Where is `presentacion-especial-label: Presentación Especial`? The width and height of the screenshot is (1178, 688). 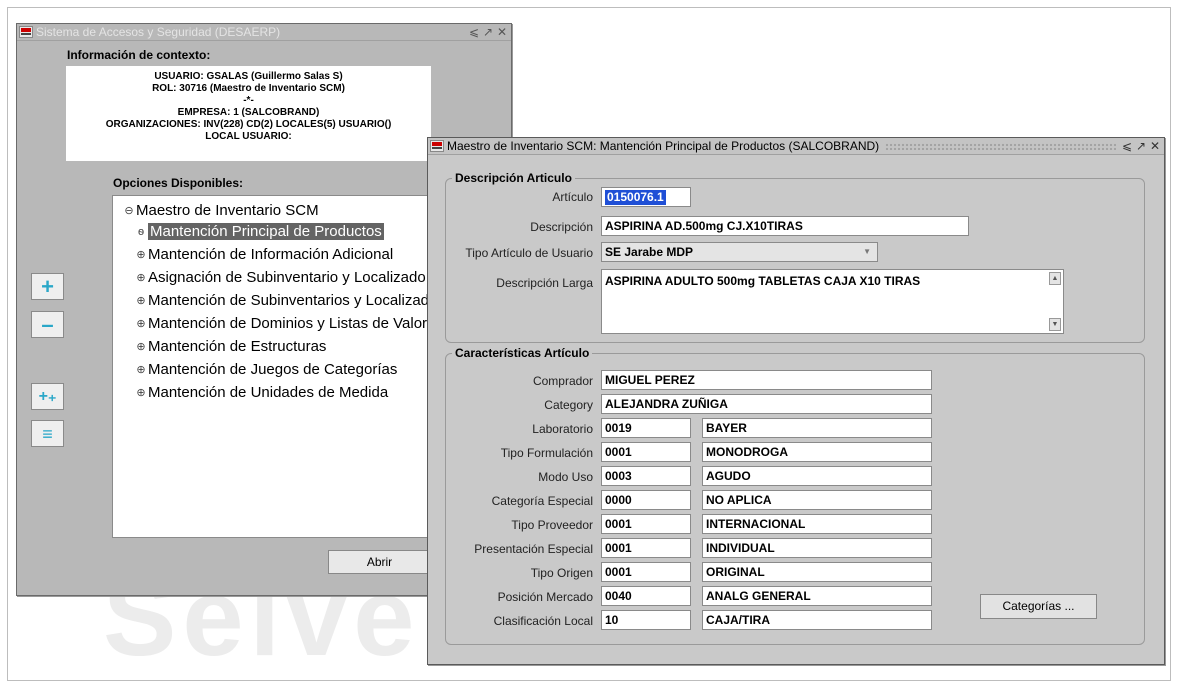 presentacion-especial-label: Presentación Especial is located at coordinates (533, 549).